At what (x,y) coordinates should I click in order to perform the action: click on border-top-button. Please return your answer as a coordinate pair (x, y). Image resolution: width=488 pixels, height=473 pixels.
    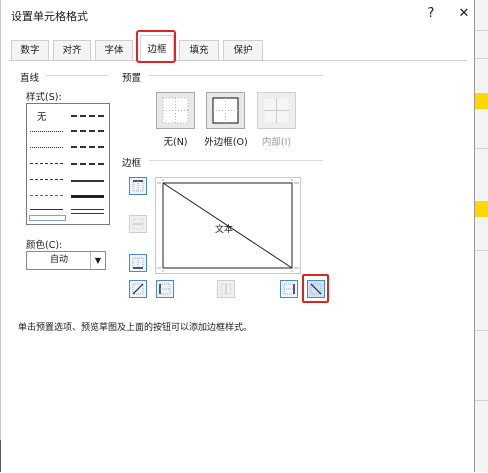
    Looking at the image, I should click on (138, 186).